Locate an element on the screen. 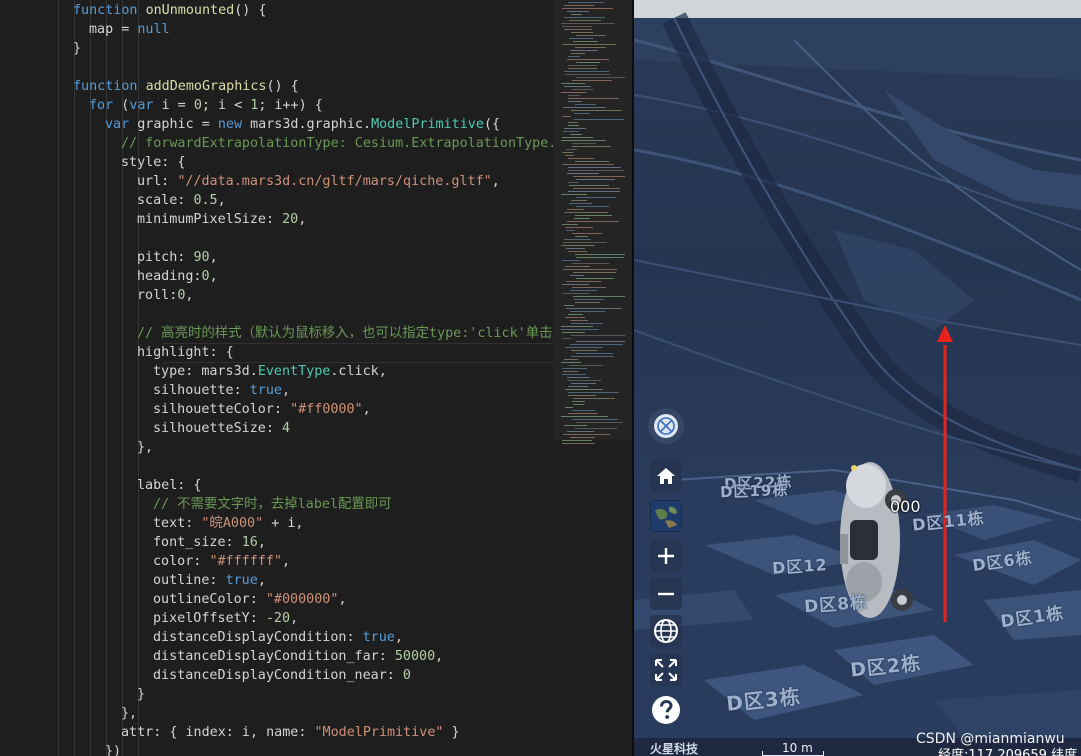 The image size is (1081, 756). help-button is located at coordinates (666, 710).